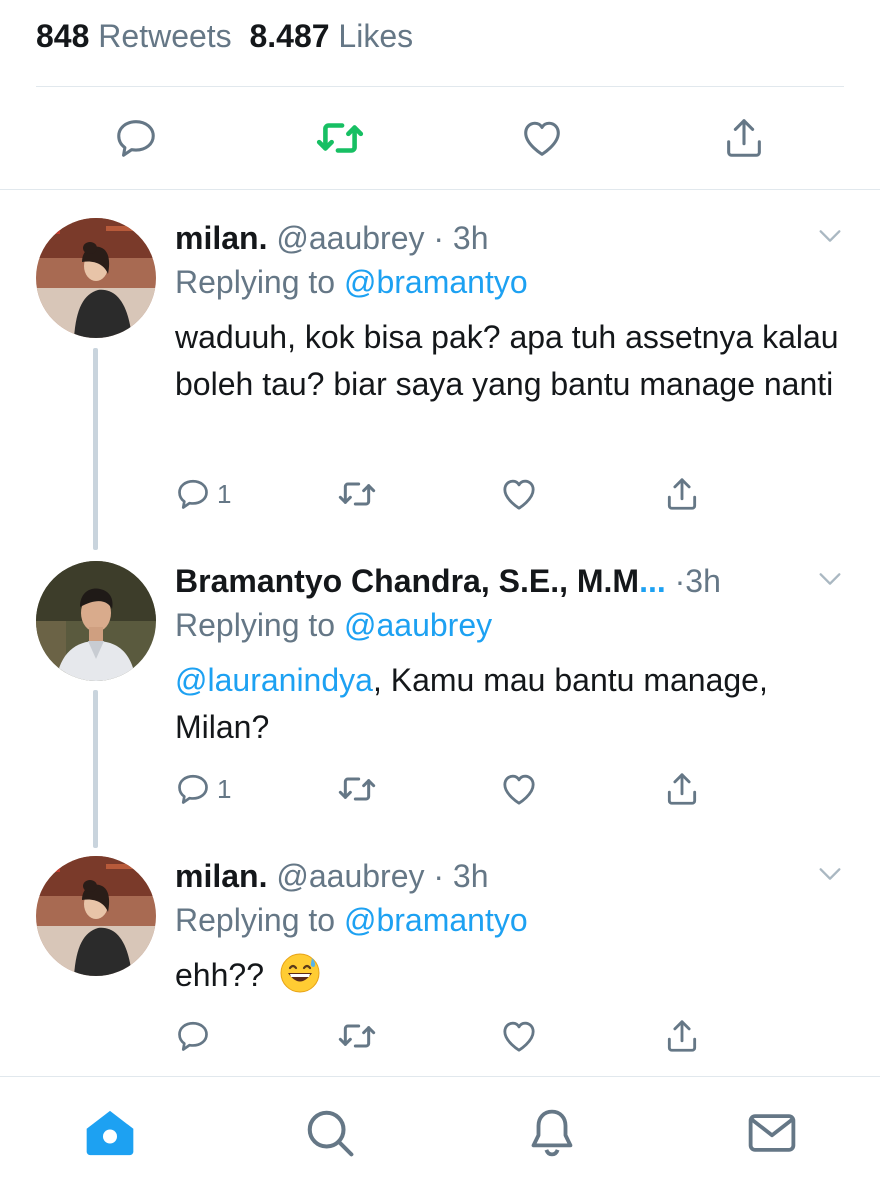 The image size is (880, 1200). I want to click on main-tweet-actions, so click(440, 138).